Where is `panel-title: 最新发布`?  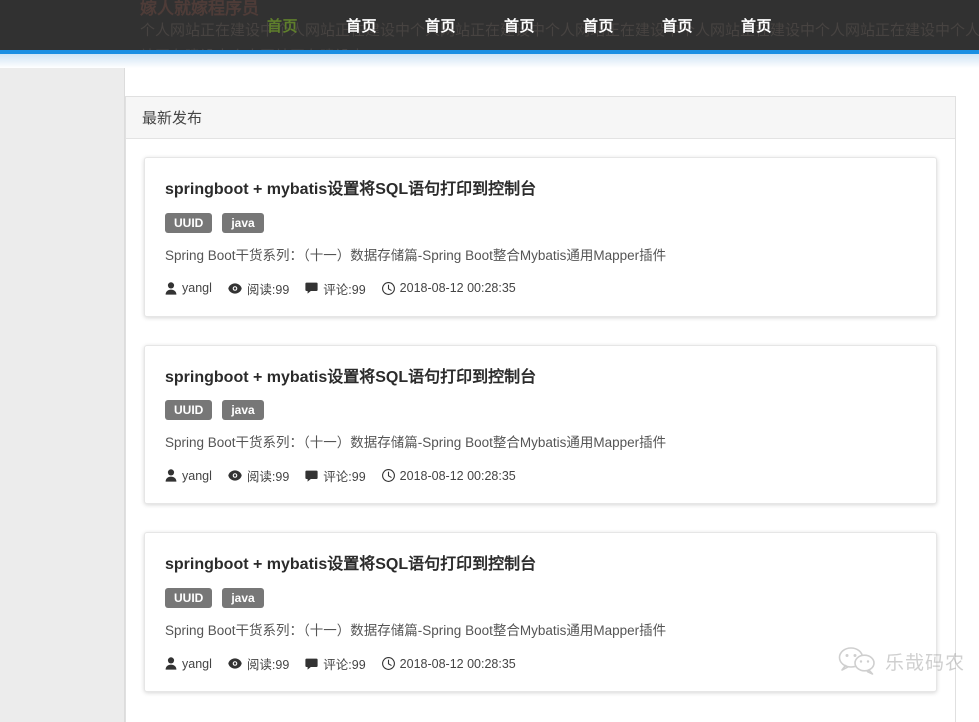 panel-title: 最新发布 is located at coordinates (172, 118).